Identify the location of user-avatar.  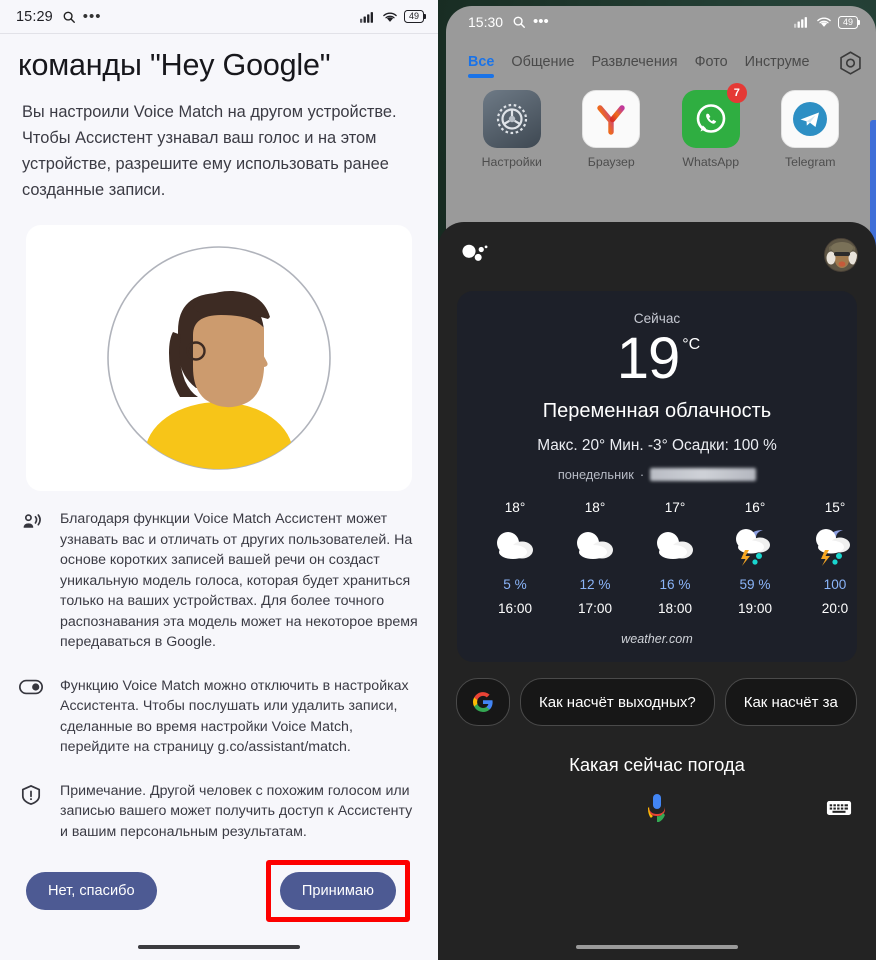
(841, 255).